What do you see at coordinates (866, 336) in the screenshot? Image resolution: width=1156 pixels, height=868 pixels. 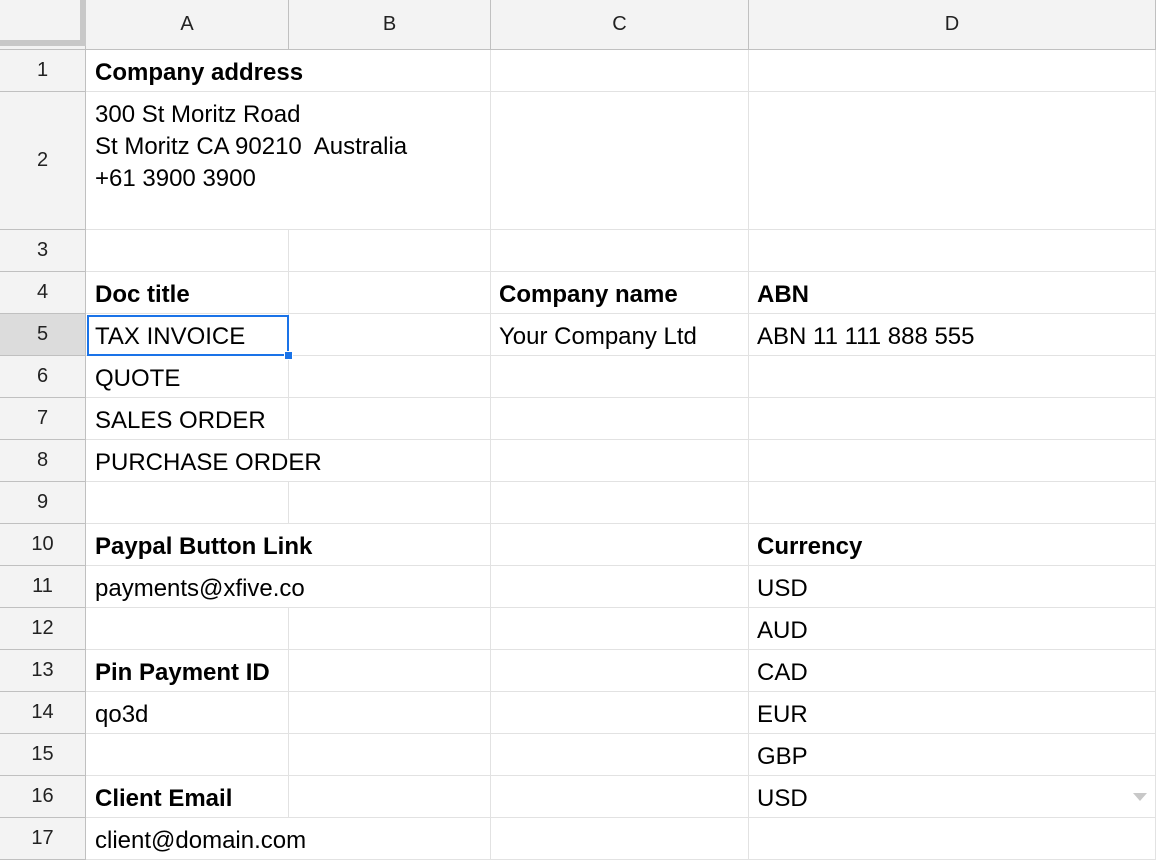 I see `cell-d5-text: ABN 11 111 888 555` at bounding box center [866, 336].